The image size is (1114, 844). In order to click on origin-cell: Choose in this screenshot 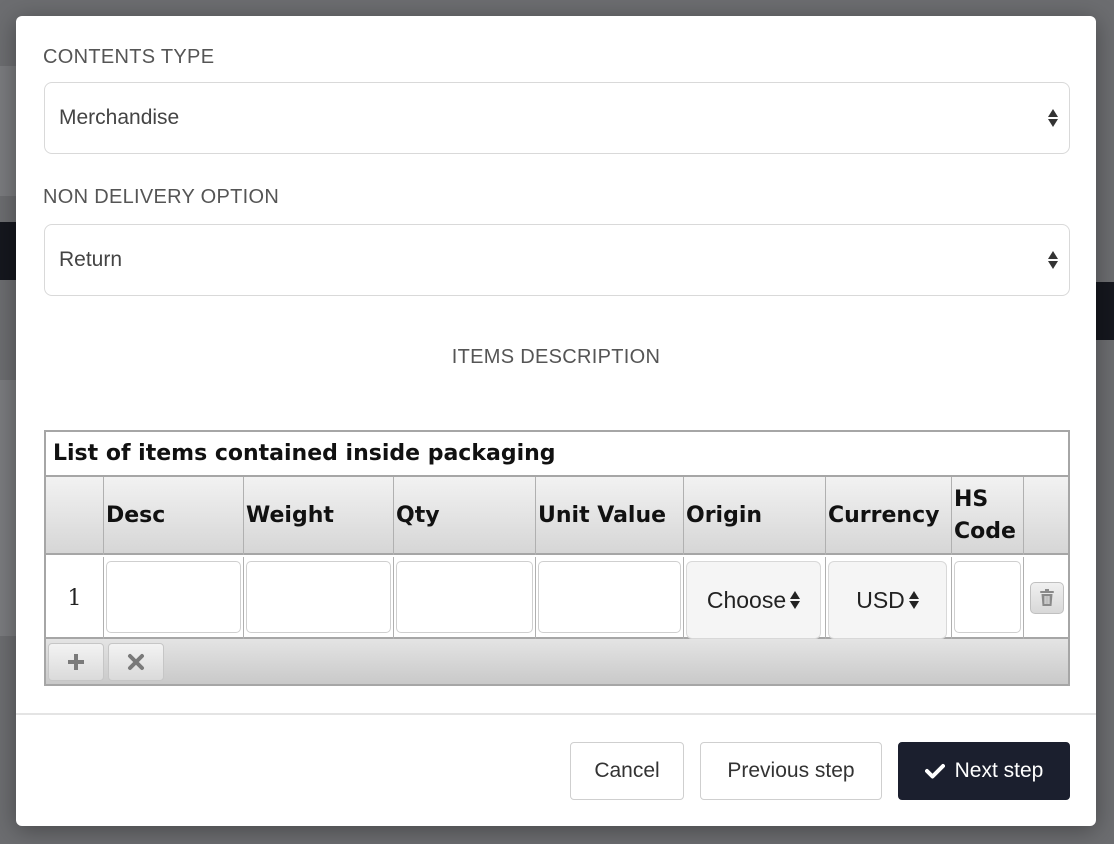, I will do `click(755, 598)`.